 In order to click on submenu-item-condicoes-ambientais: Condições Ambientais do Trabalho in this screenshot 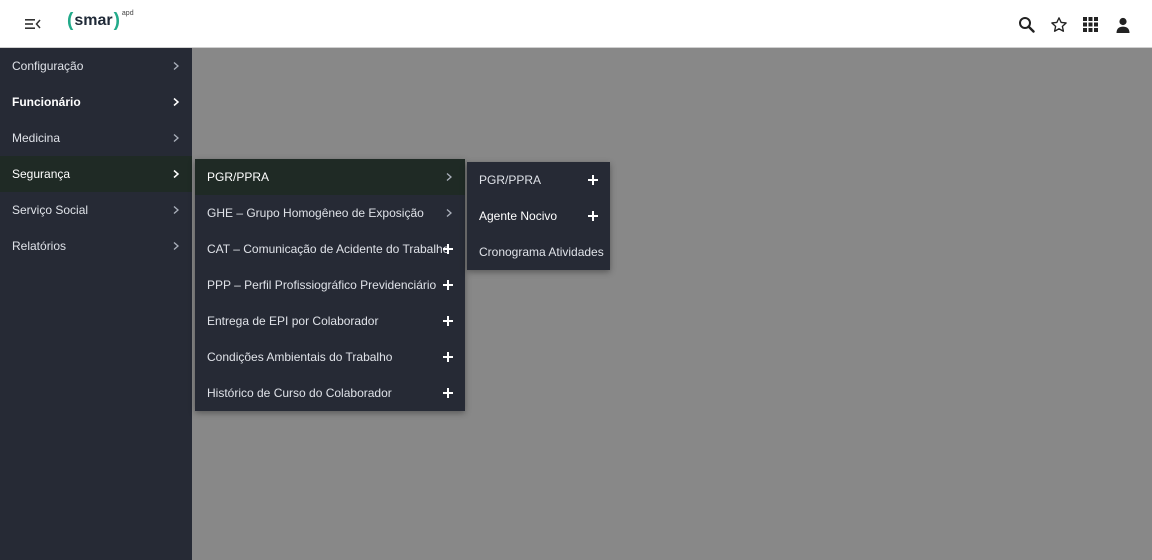, I will do `click(330, 357)`.